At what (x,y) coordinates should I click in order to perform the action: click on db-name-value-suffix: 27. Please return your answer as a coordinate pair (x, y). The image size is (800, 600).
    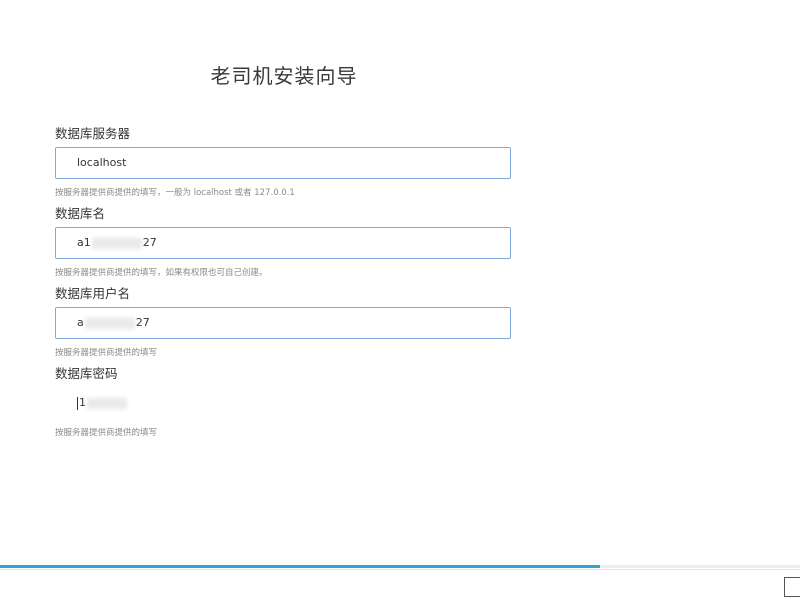
    Looking at the image, I should click on (149, 242).